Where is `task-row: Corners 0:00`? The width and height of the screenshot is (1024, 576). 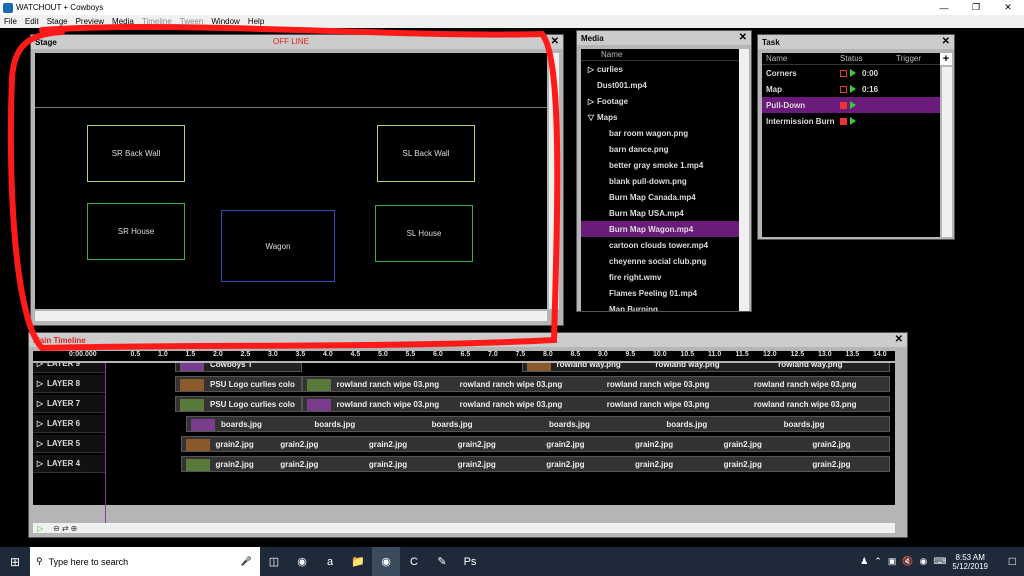 task-row: Corners 0:00 is located at coordinates (851, 73).